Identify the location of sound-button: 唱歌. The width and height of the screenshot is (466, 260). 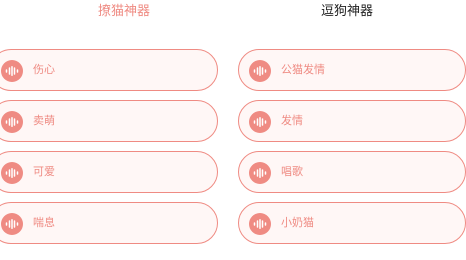
(352, 172).